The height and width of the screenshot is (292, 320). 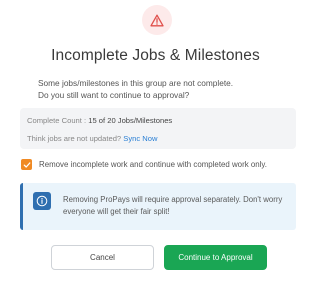 What do you see at coordinates (57, 120) in the screenshot?
I see `complete-count-label: Complete Count :` at bounding box center [57, 120].